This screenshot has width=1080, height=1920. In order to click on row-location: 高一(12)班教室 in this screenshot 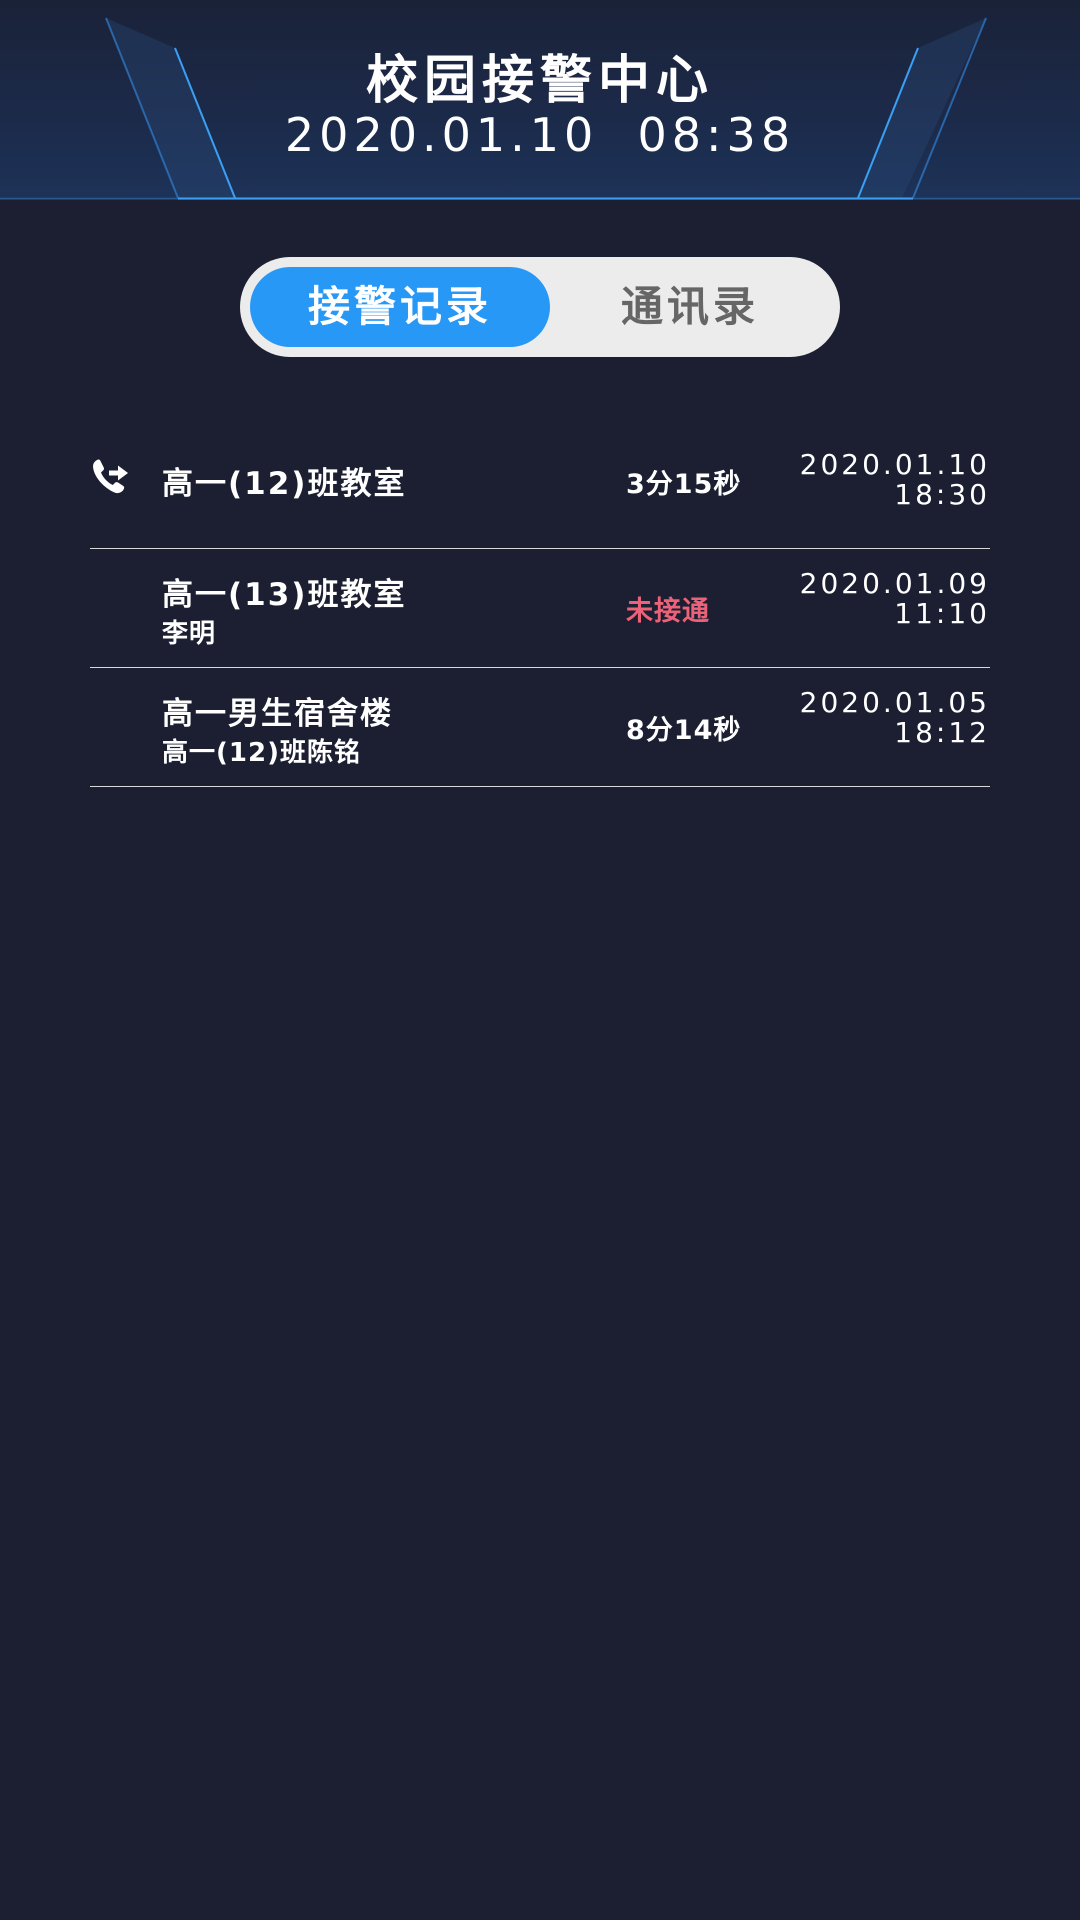, I will do `click(284, 484)`.